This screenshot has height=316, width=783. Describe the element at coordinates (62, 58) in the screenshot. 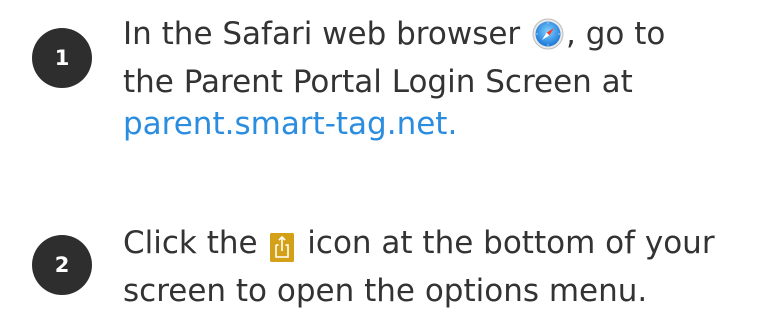

I see `step-number-badge: 1` at that location.